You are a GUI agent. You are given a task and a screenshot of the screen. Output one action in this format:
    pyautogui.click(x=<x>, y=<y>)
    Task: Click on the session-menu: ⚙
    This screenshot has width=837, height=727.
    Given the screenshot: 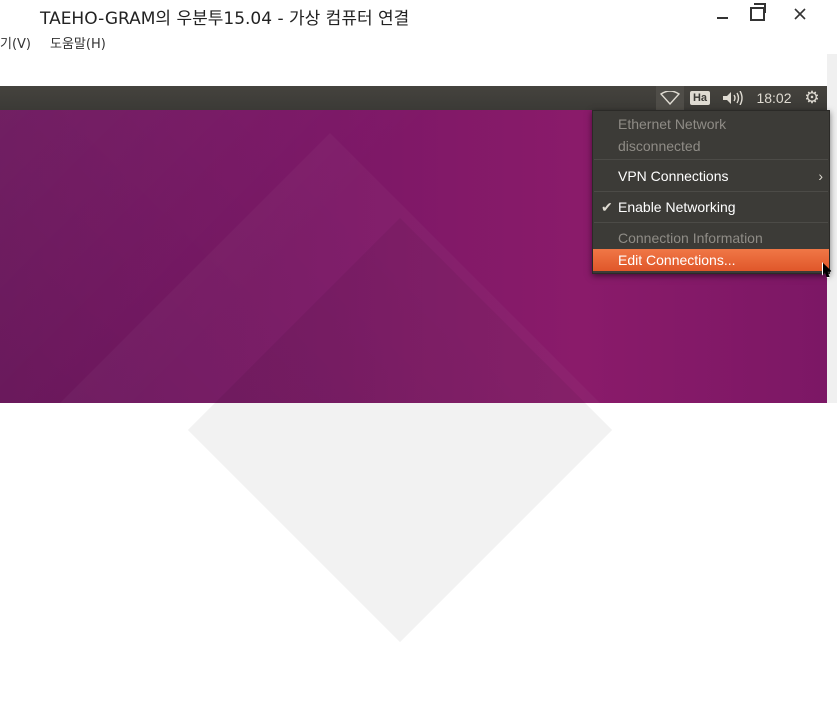 What is the action you would take?
    pyautogui.click(x=812, y=98)
    